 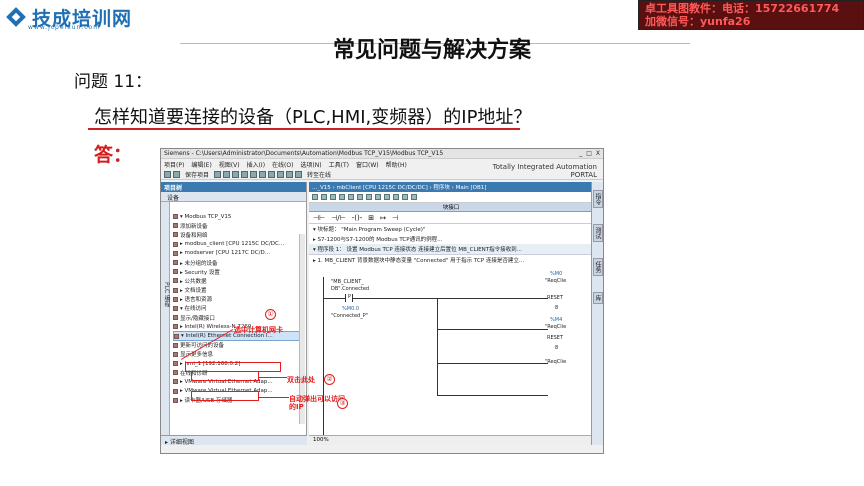 I want to click on redo-icon, so click(x=272, y=174).